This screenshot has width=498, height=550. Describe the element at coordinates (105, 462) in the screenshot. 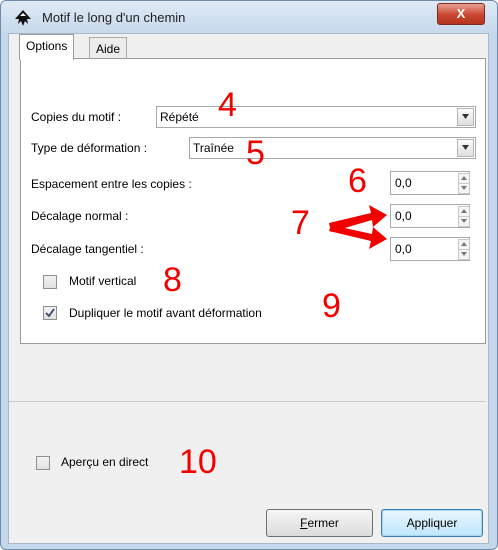

I see `preview-label: Aperçu en direct` at that location.